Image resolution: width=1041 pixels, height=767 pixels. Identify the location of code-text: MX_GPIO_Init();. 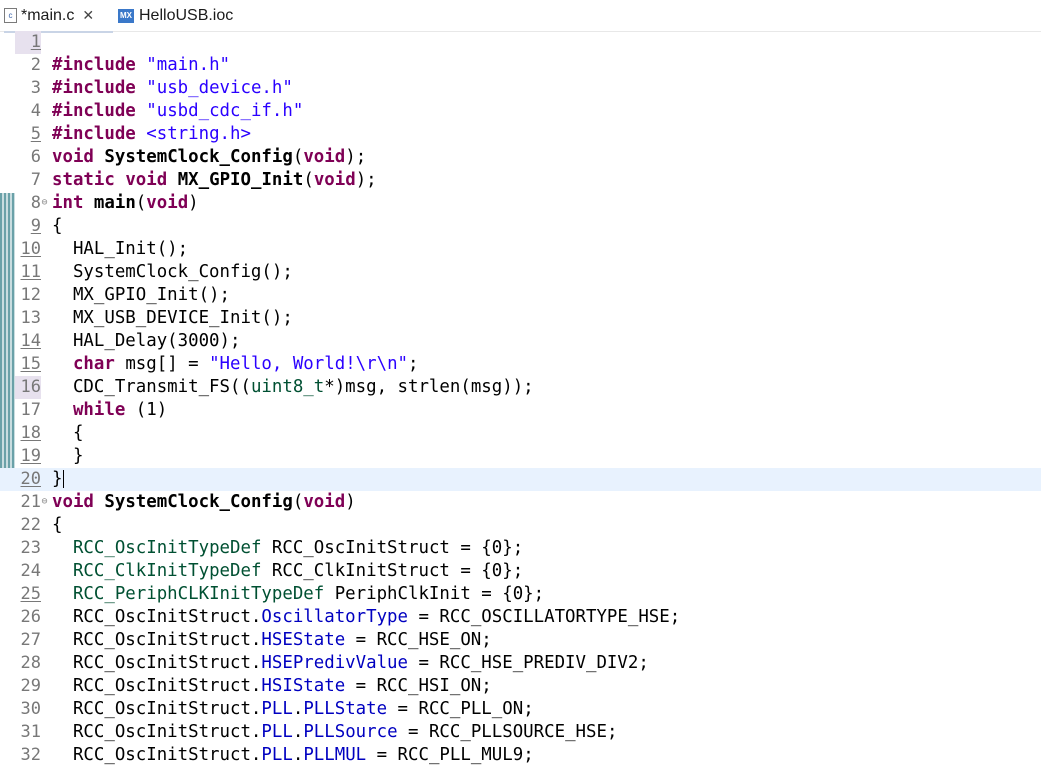
(141, 295).